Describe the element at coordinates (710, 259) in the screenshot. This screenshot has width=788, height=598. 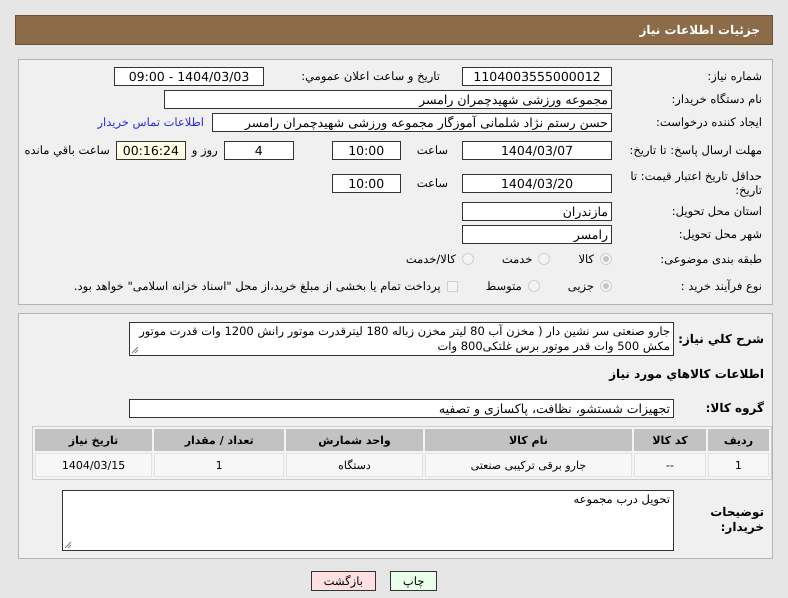
I see `field-label: طبقه بندی موضوعی:` at that location.